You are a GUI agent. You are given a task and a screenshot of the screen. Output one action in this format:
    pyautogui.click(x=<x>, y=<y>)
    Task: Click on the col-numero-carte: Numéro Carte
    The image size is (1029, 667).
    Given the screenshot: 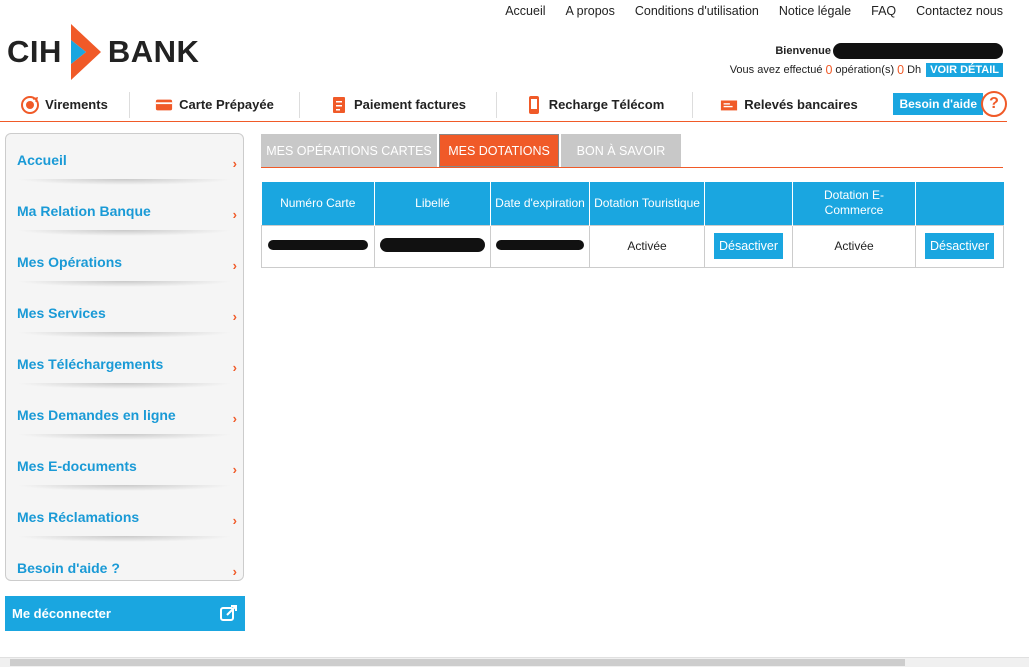 What is the action you would take?
    pyautogui.click(x=318, y=203)
    